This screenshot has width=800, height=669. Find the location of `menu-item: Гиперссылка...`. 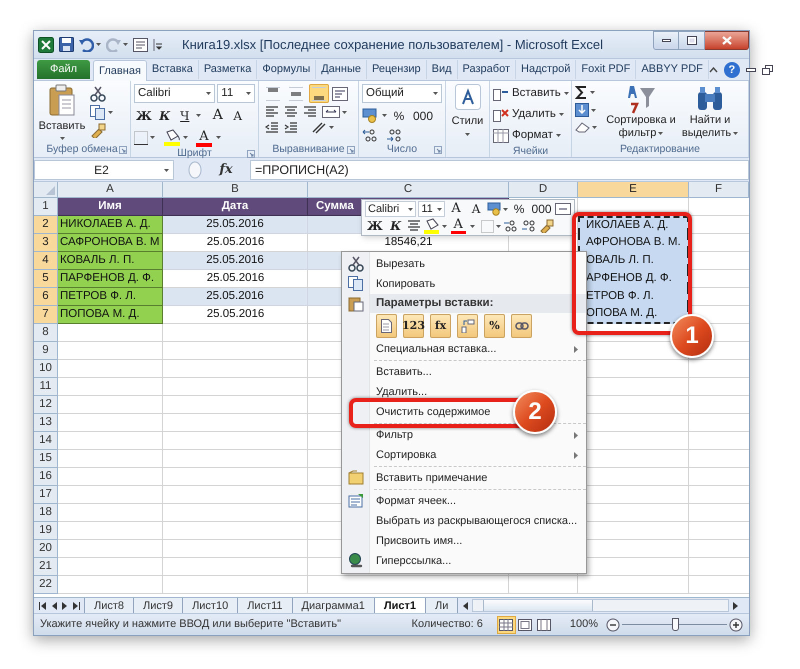

menu-item: Гиперссылка... is located at coordinates (413, 561).